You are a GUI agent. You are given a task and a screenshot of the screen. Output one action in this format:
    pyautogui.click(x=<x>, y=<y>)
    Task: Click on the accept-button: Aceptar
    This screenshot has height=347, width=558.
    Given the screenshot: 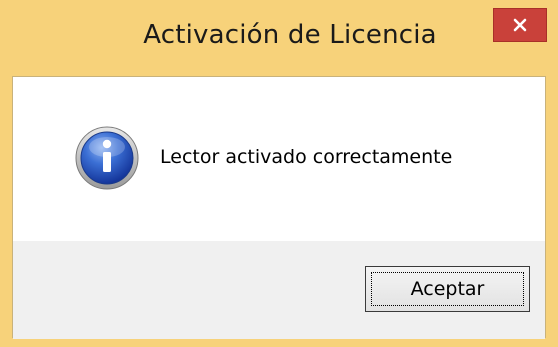 What is the action you would take?
    pyautogui.click(x=447, y=289)
    